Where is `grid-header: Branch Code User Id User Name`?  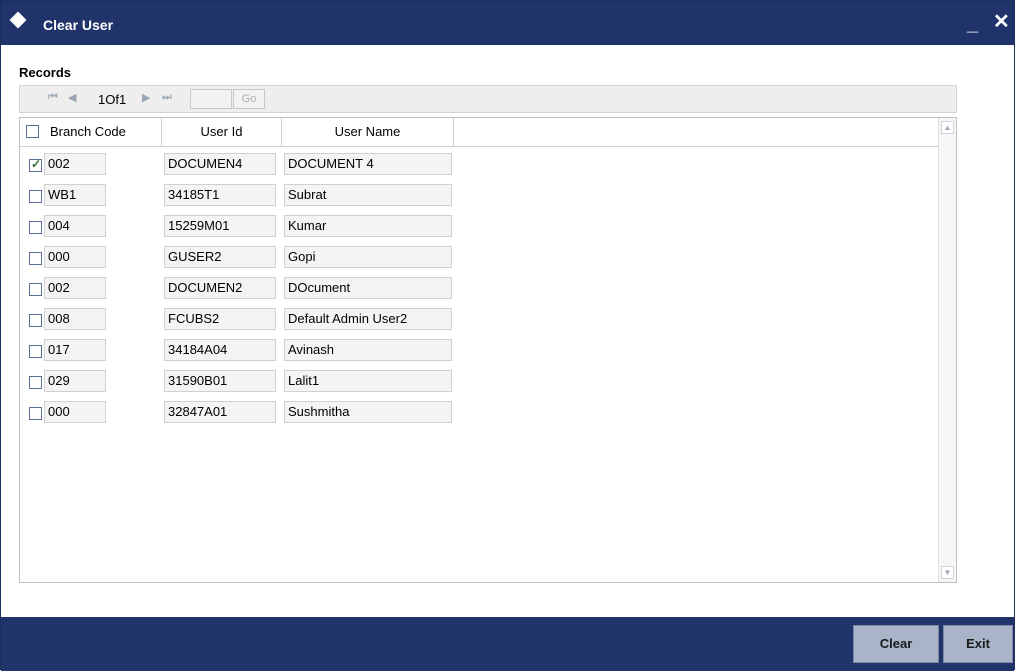
grid-header: Branch Code User Id User Name is located at coordinates (479, 132).